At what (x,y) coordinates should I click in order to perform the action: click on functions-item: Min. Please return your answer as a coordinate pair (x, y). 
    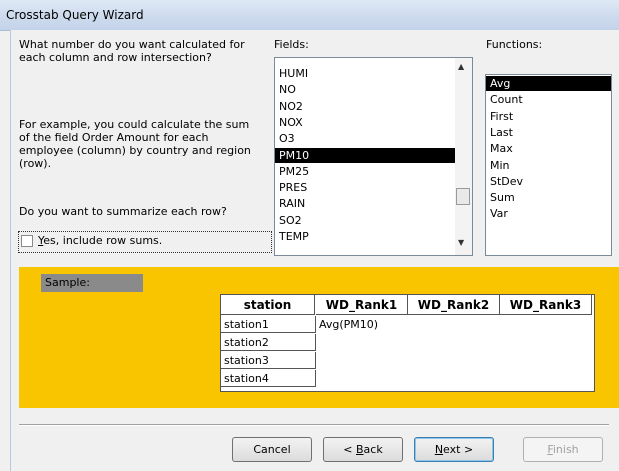
    Looking at the image, I should click on (548, 165).